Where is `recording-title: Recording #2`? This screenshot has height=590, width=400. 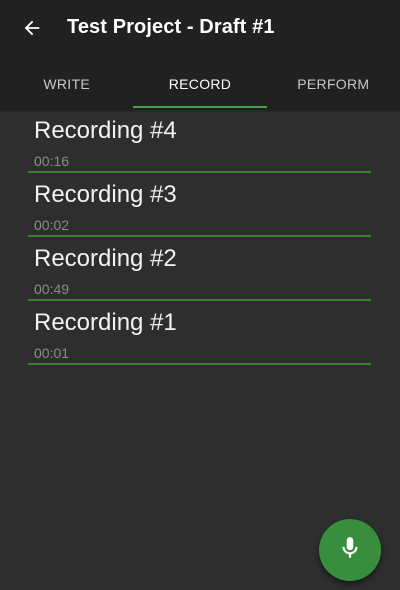
recording-title: Recording #2 is located at coordinates (105, 258).